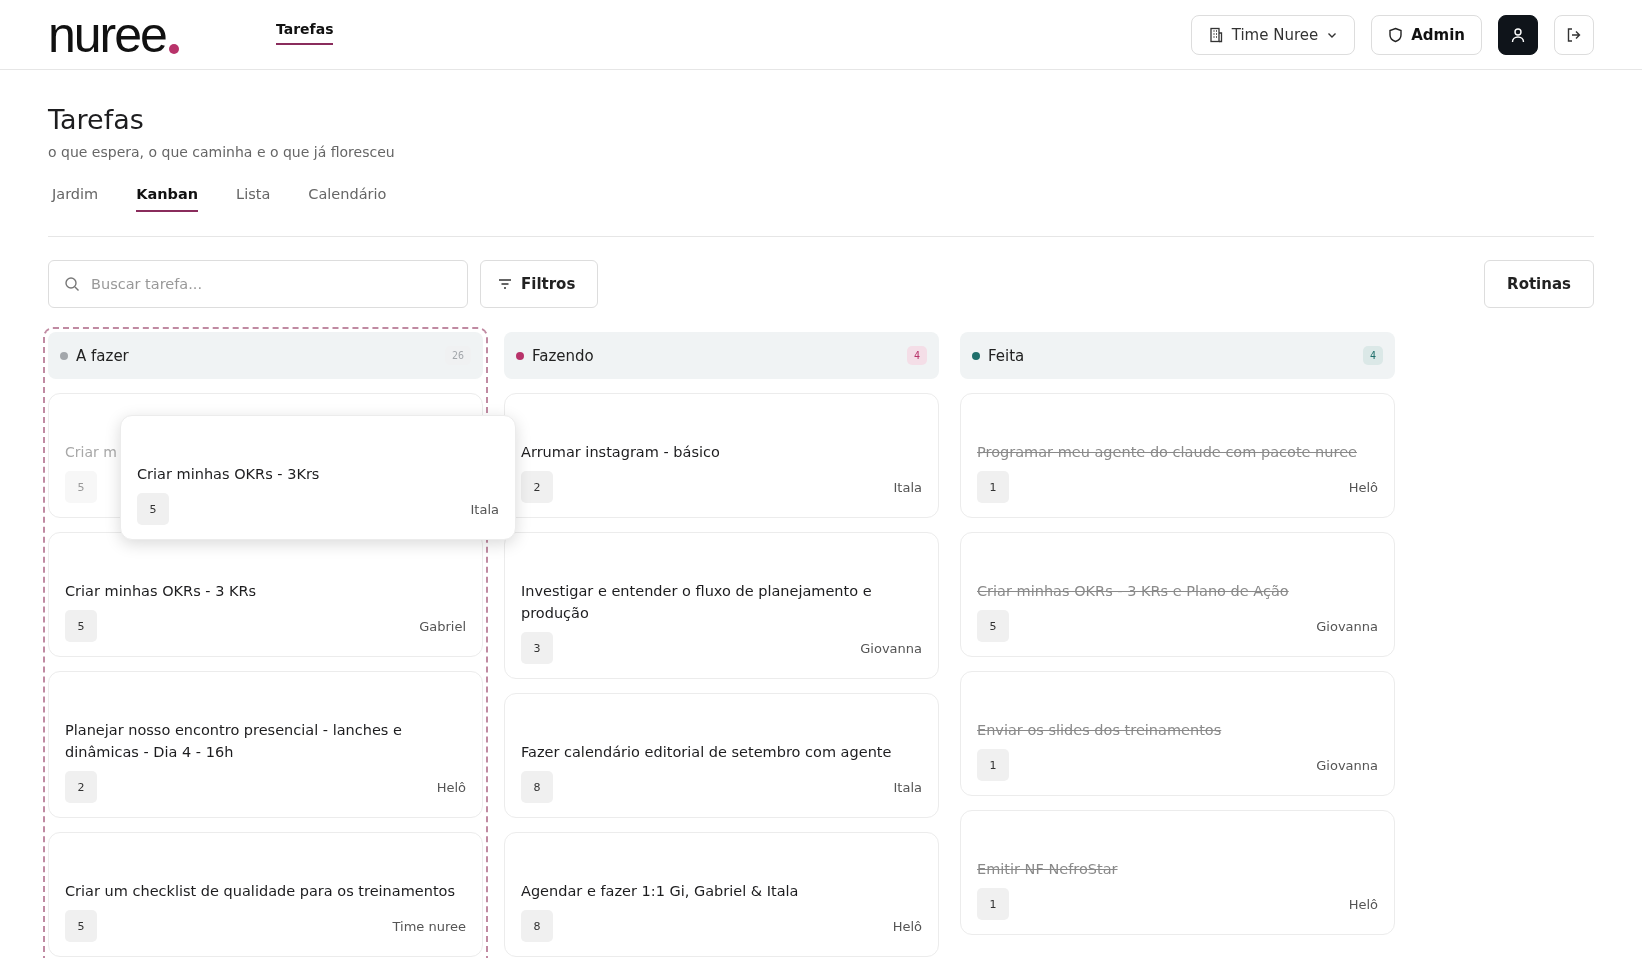 This screenshot has width=1642, height=958. What do you see at coordinates (107, 34) in the screenshot?
I see `logo-text: nuree` at bounding box center [107, 34].